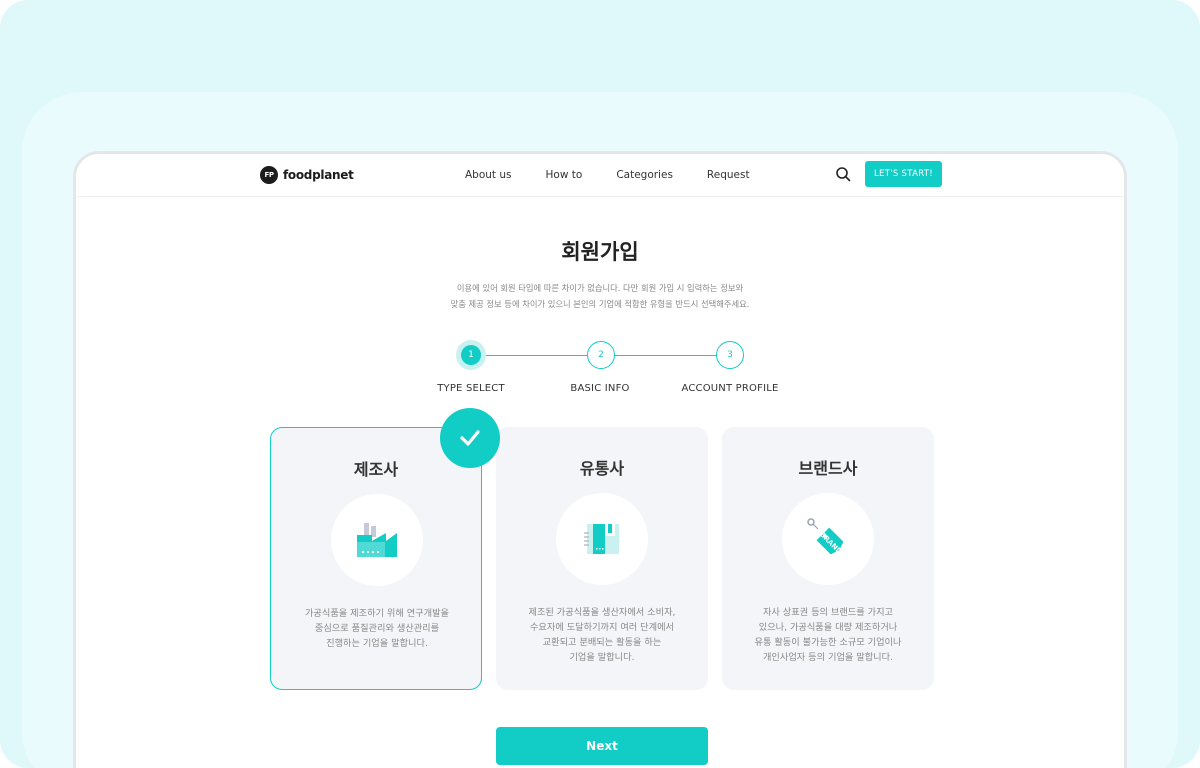 The image size is (1200, 768). What do you see at coordinates (828, 627) in the screenshot?
I see `card-desc-line: 있으나, 가공식품을 대량 제조하거나` at bounding box center [828, 627].